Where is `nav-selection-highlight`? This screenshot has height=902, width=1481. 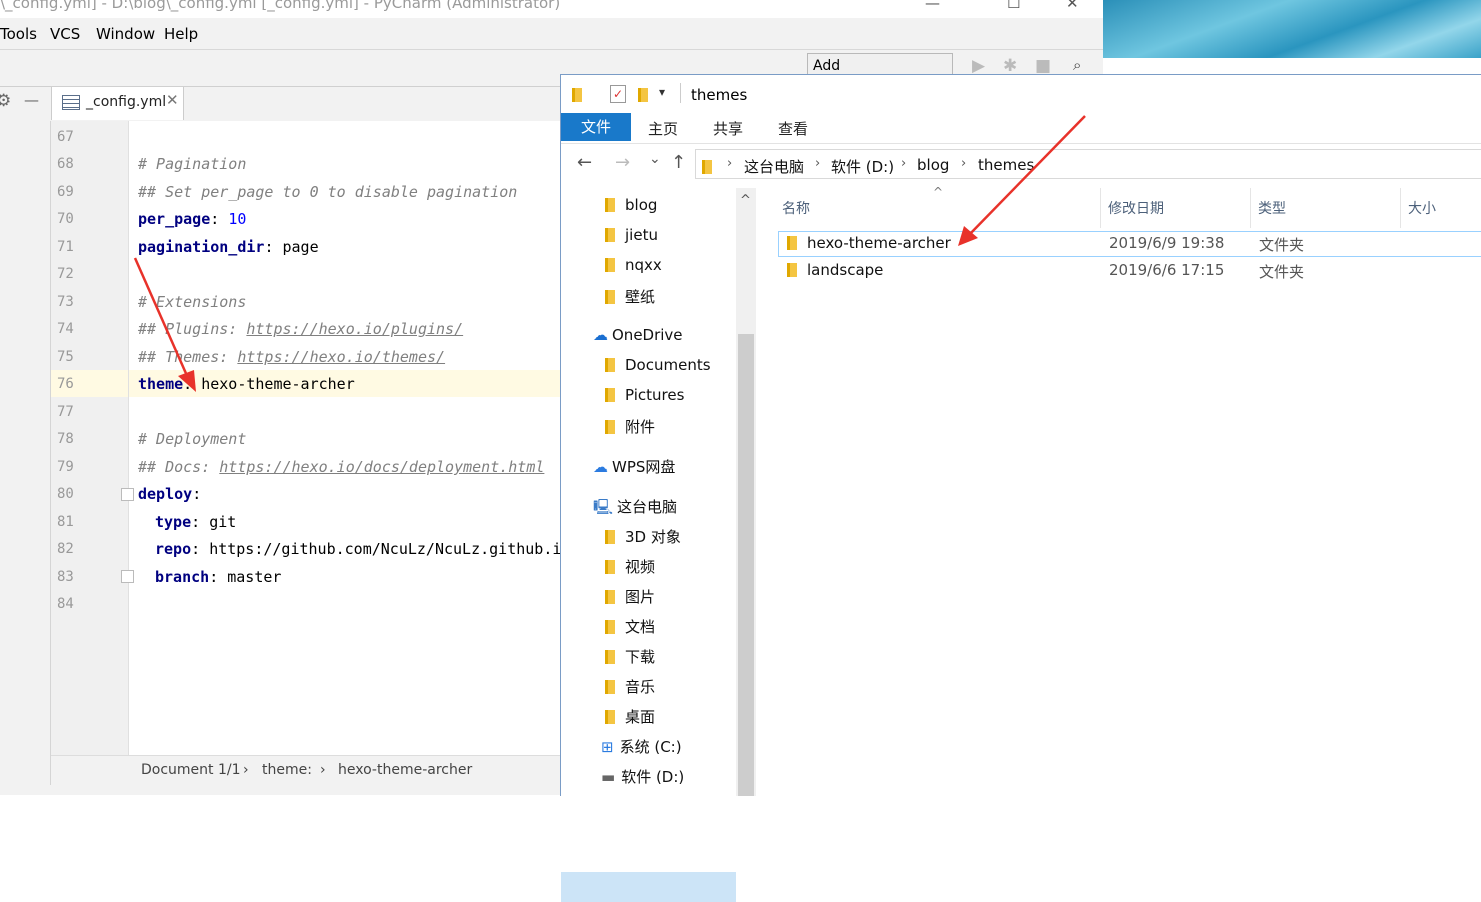
nav-selection-highlight is located at coordinates (648, 887).